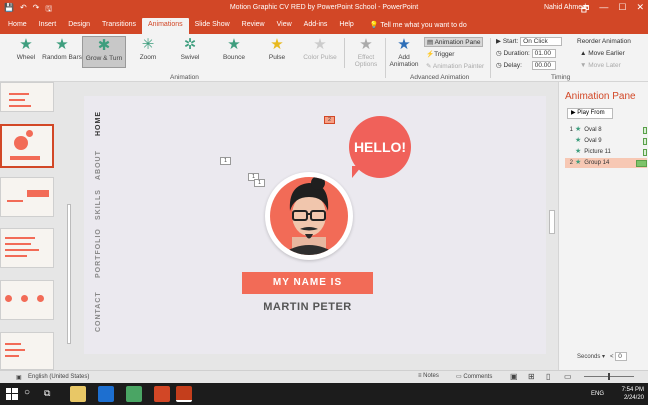 The image size is (648, 405). I want to click on user-name: Nahid Ahmed, so click(565, 7).